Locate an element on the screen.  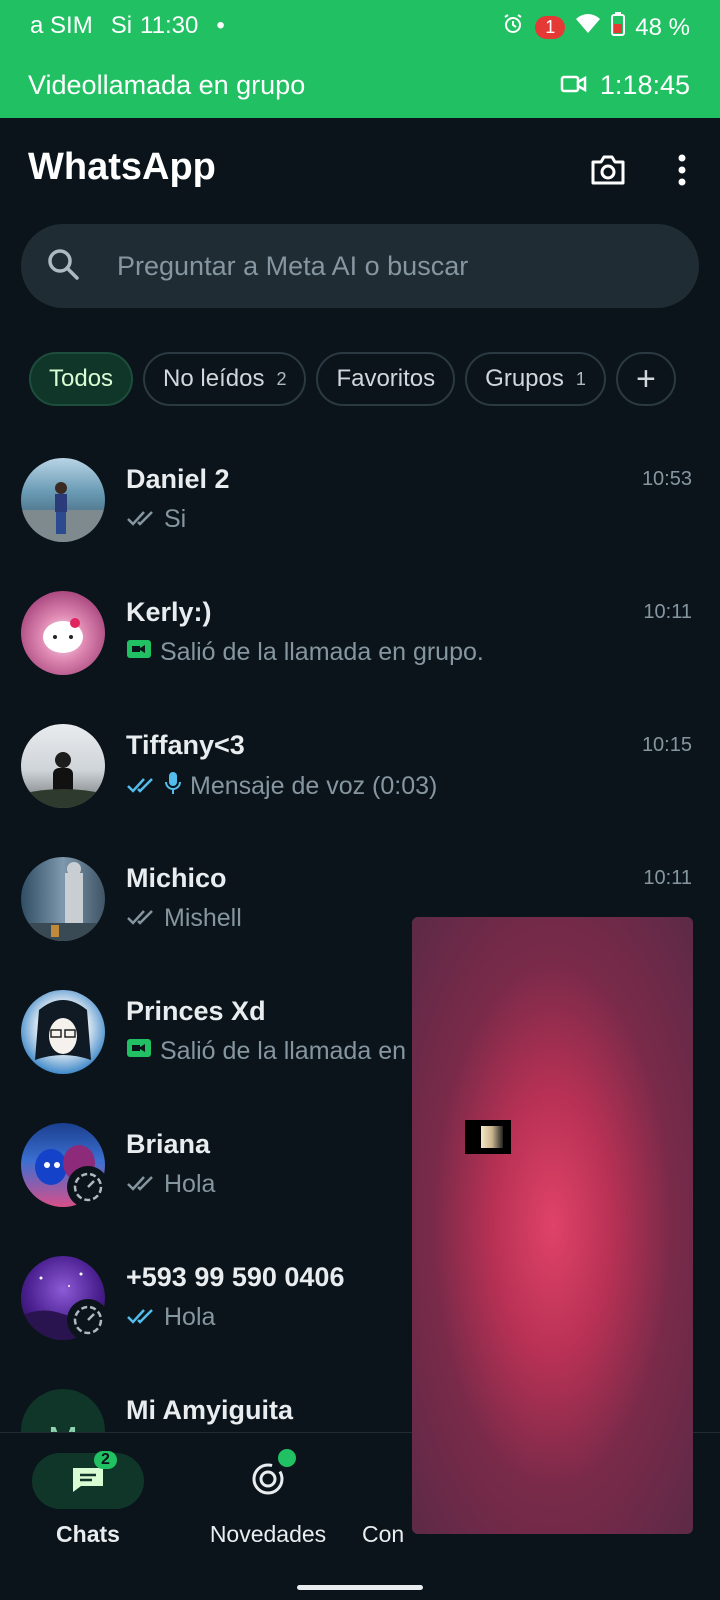
nav-updates-label: Novedades is located at coordinates (268, 1534).